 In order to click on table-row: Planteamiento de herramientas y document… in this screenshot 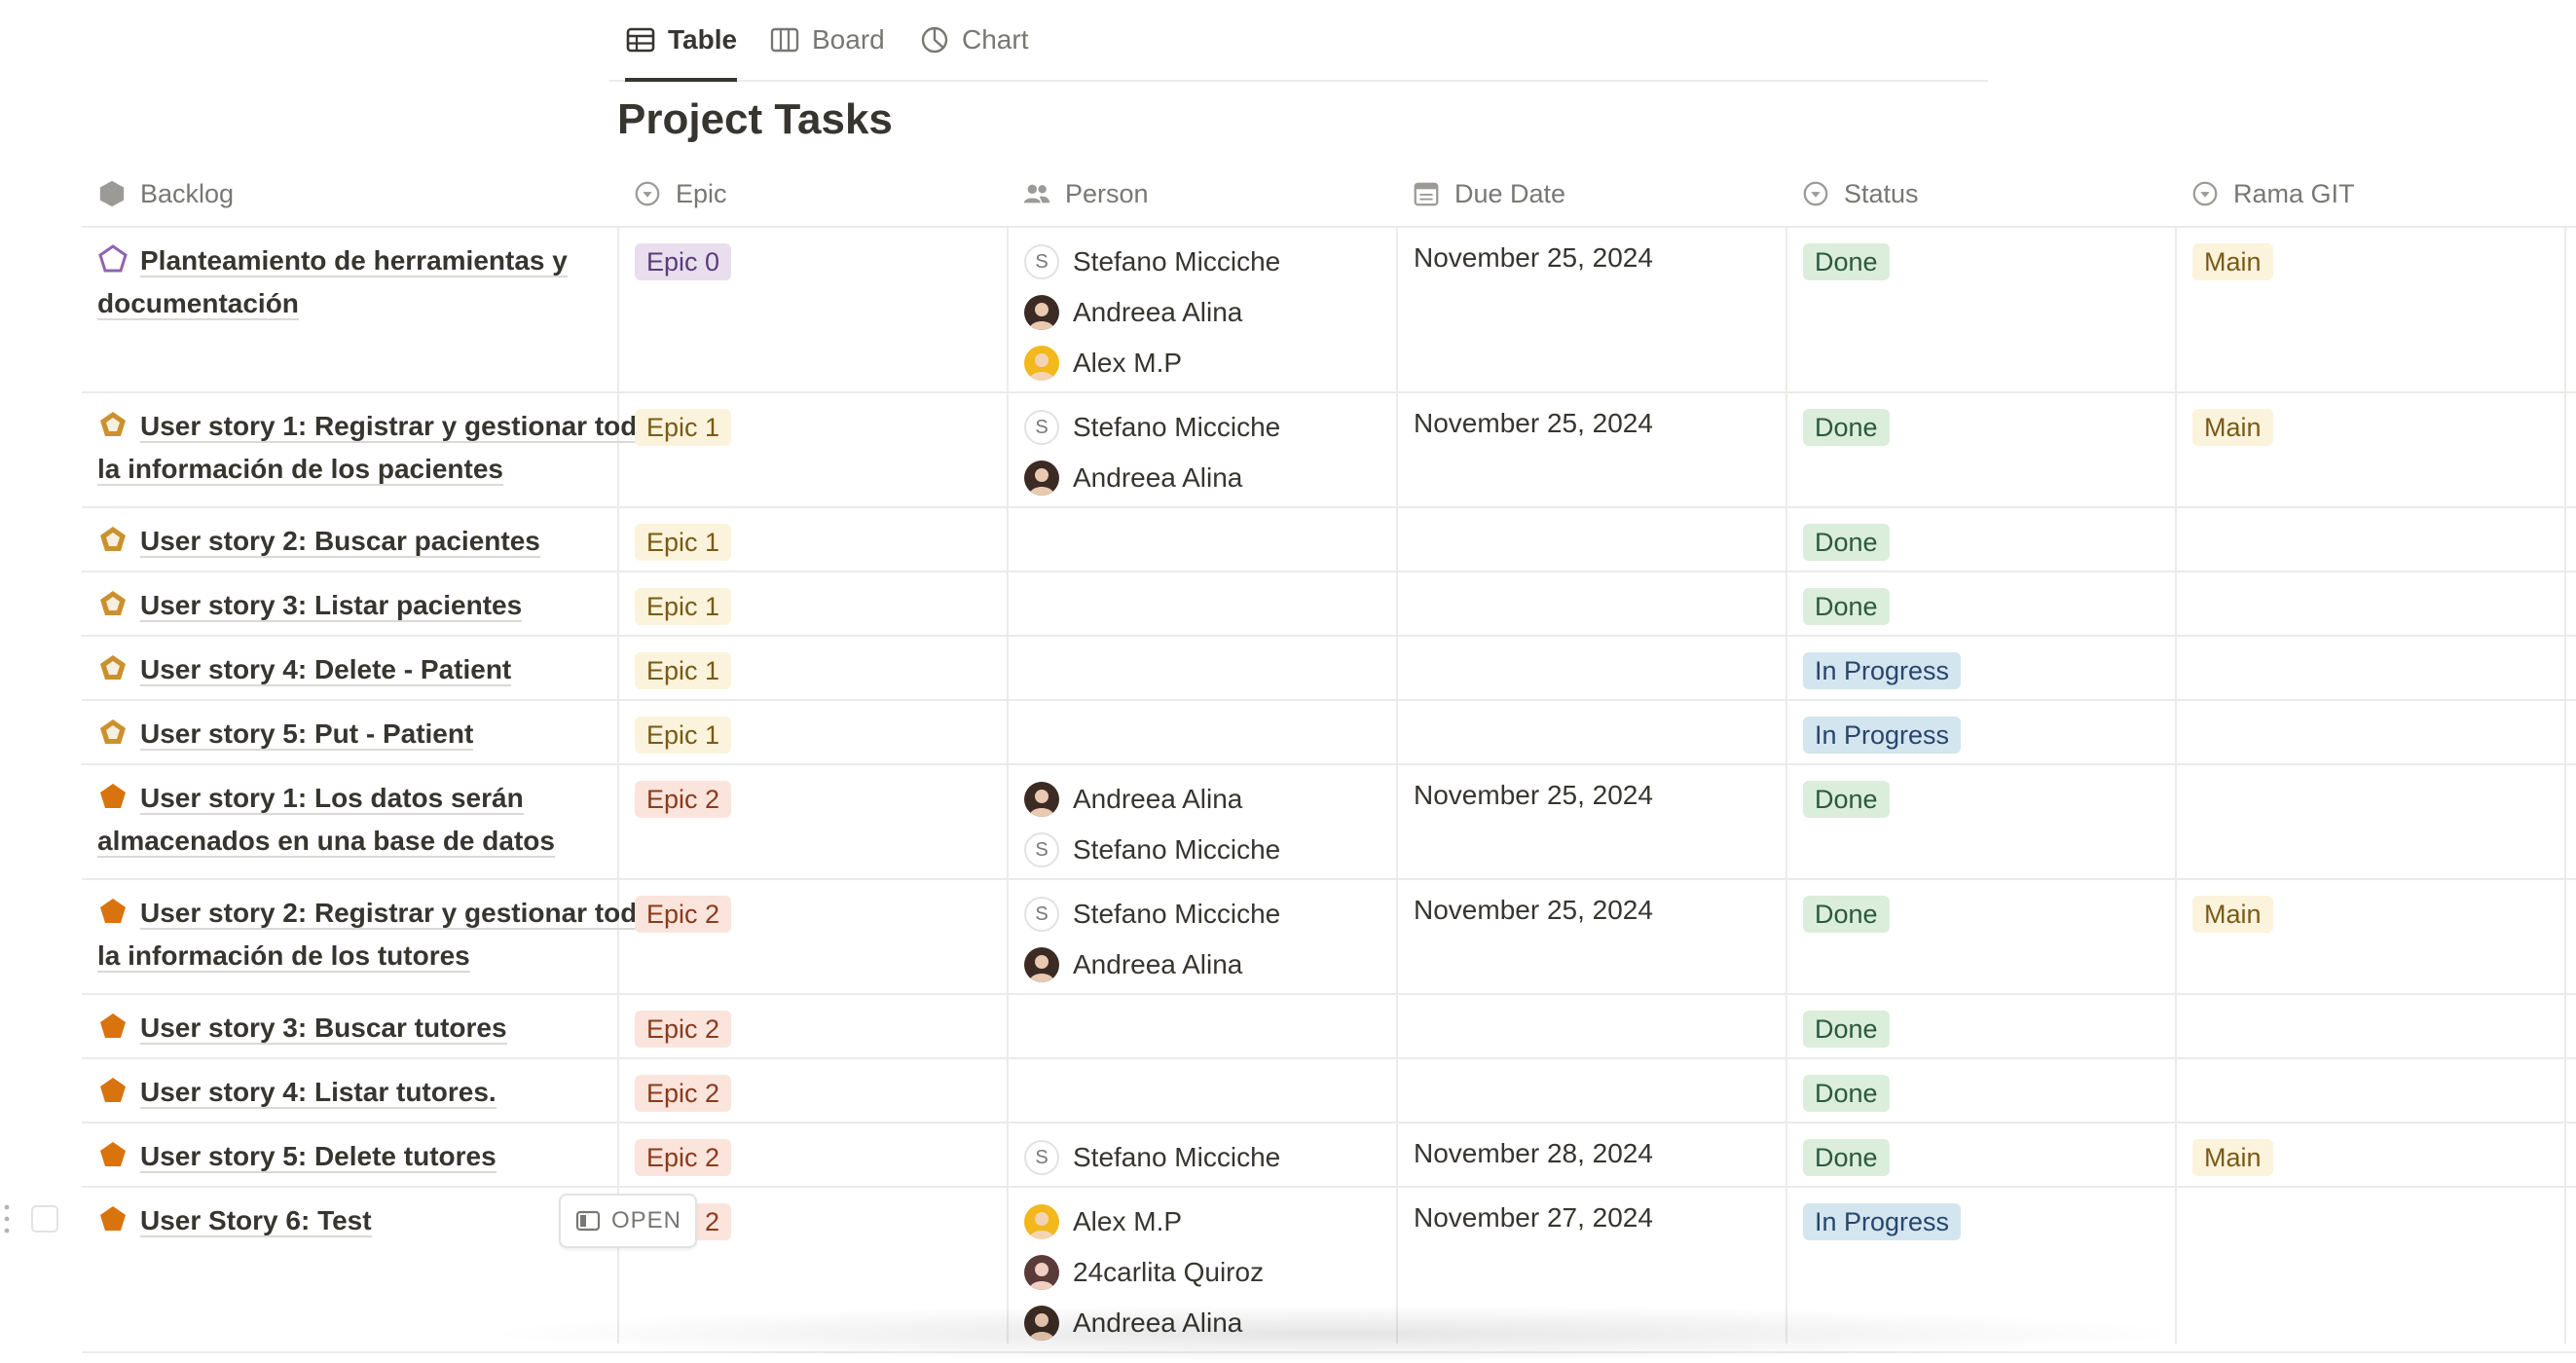, I will do `click(1329, 309)`.